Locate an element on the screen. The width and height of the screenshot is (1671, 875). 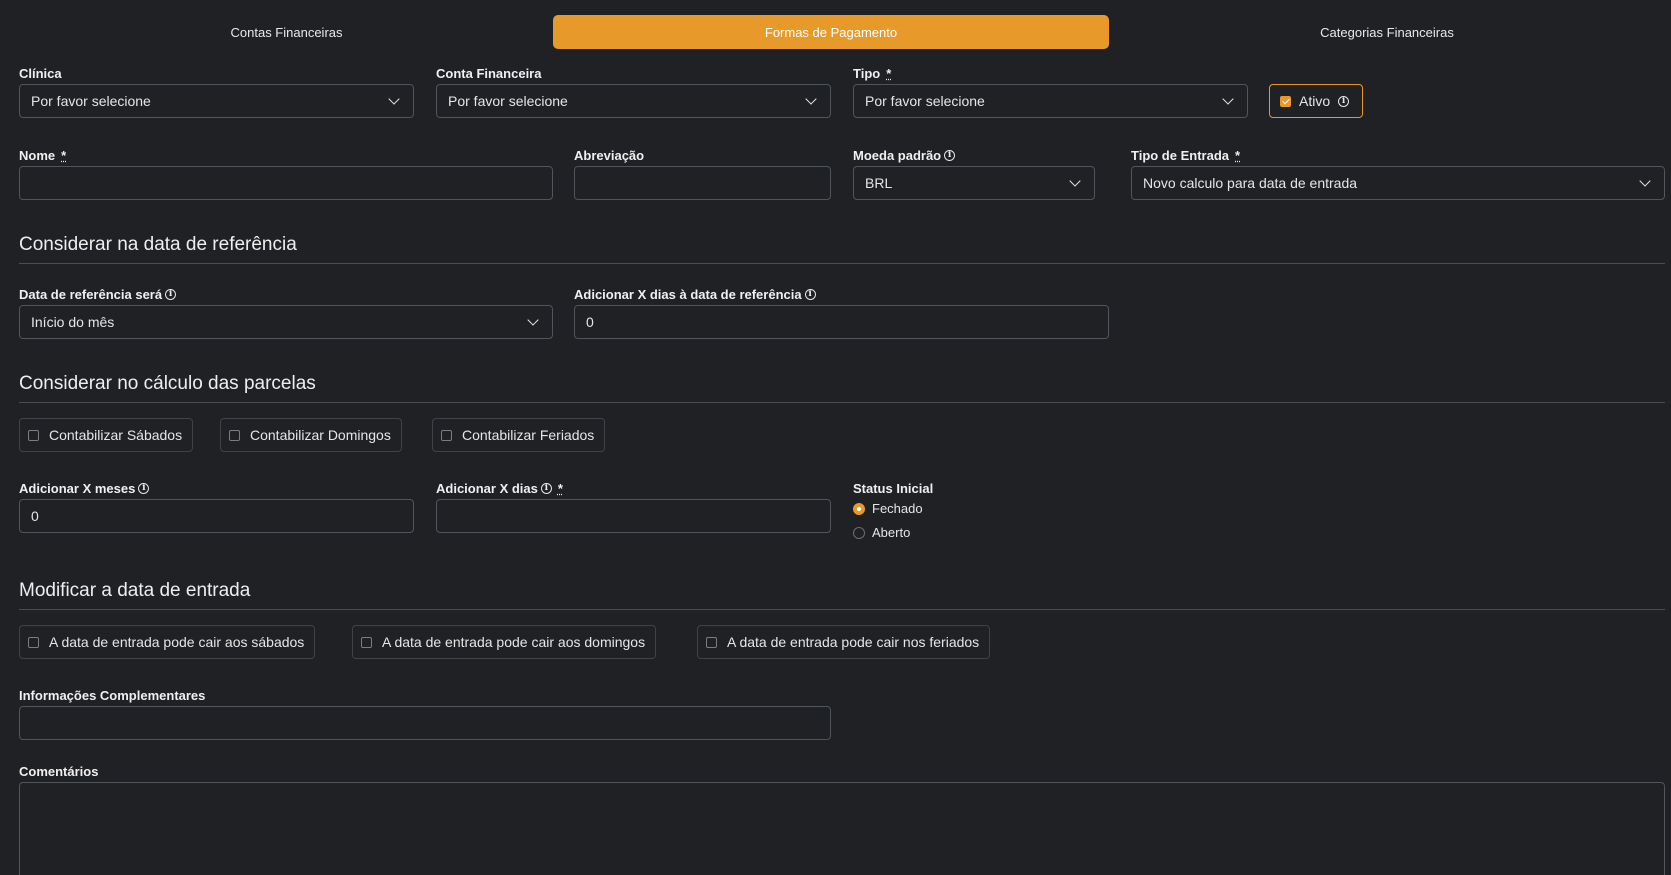
checkbox-label: Contabilizar Domingos is located at coordinates (320, 435).